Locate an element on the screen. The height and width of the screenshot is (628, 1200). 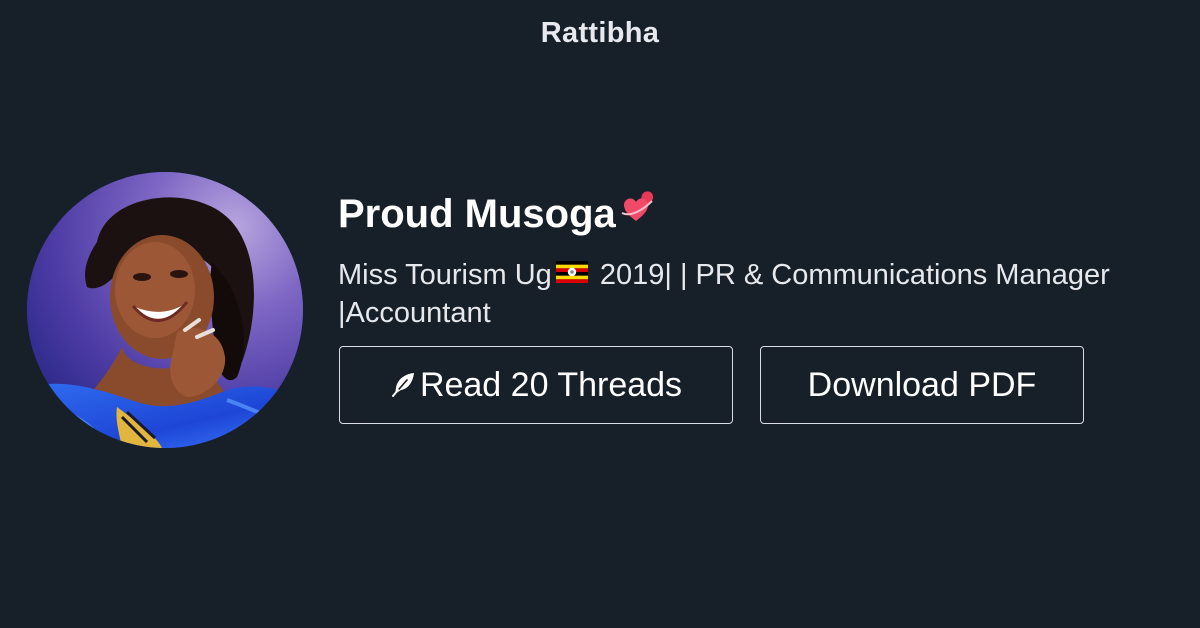
download-pdf-button: Download PDF is located at coordinates (922, 385).